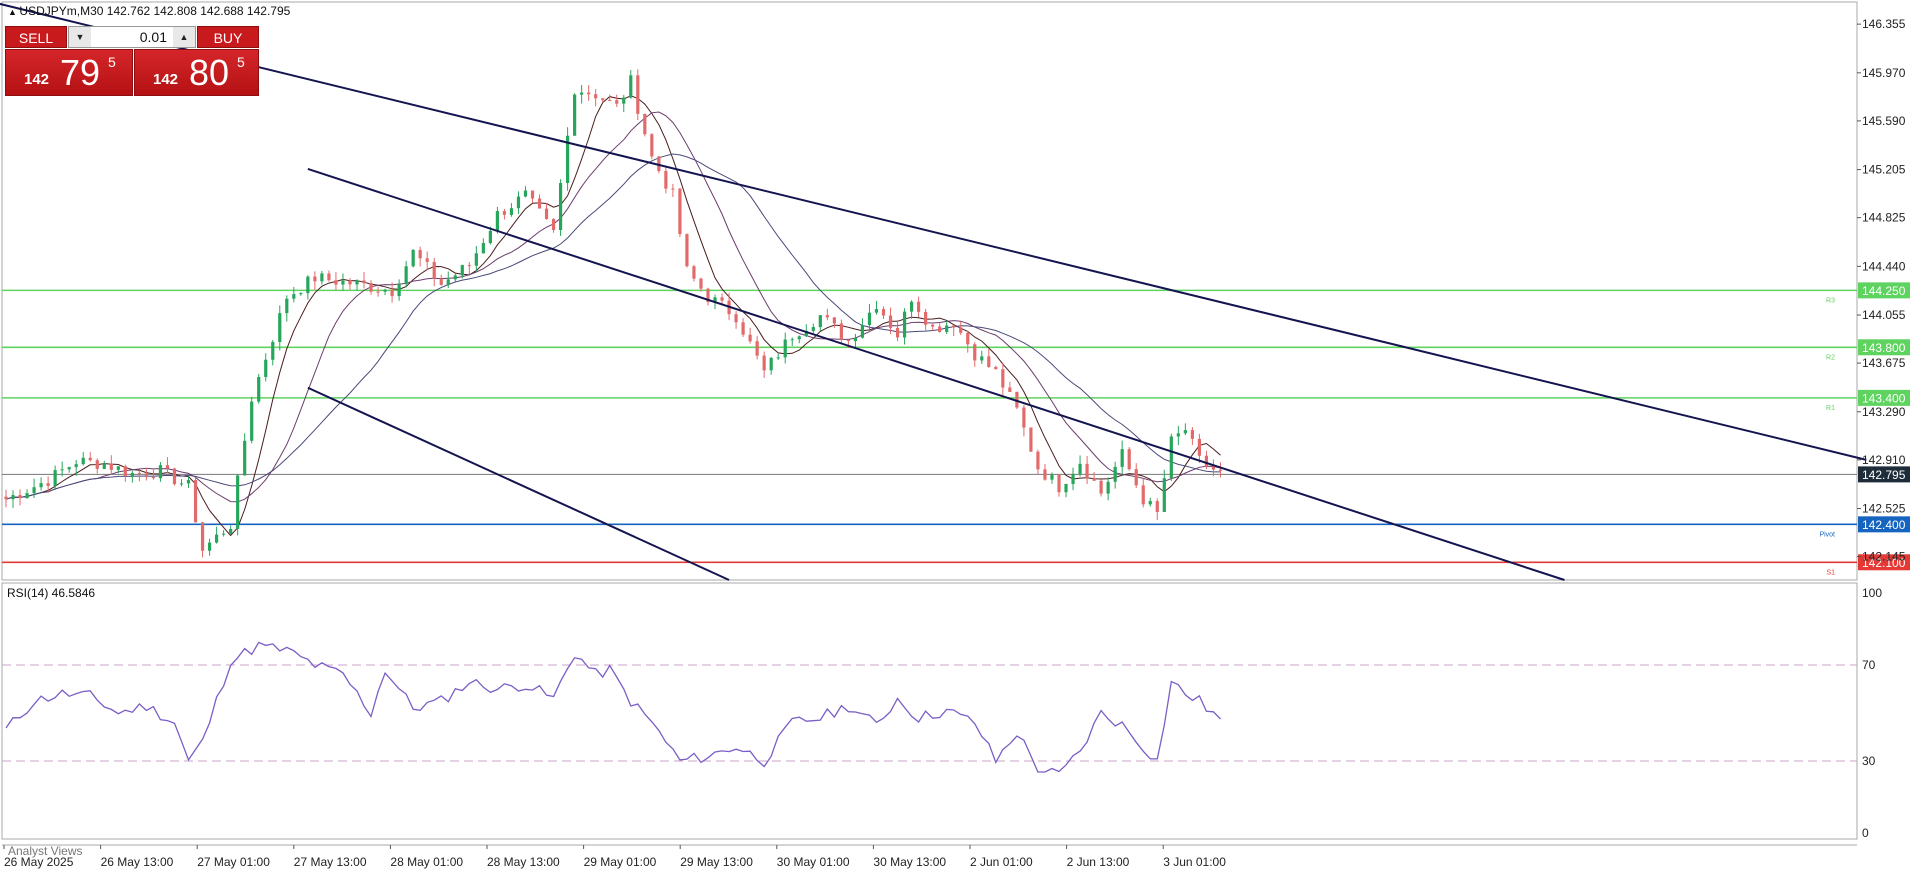 The width and height of the screenshot is (1916, 874). Describe the element at coordinates (241, 62) in the screenshot. I see `buy-price-small: 5` at that location.